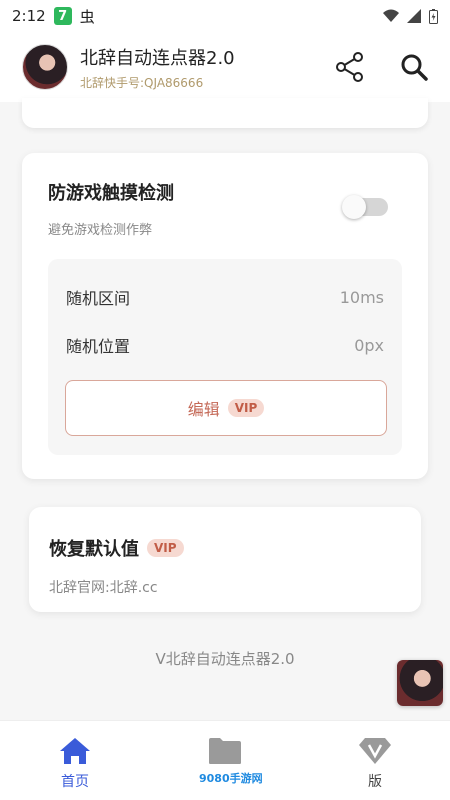 This screenshot has width=450, height=800. I want to click on setting-label: 随机位置, so click(98, 346).